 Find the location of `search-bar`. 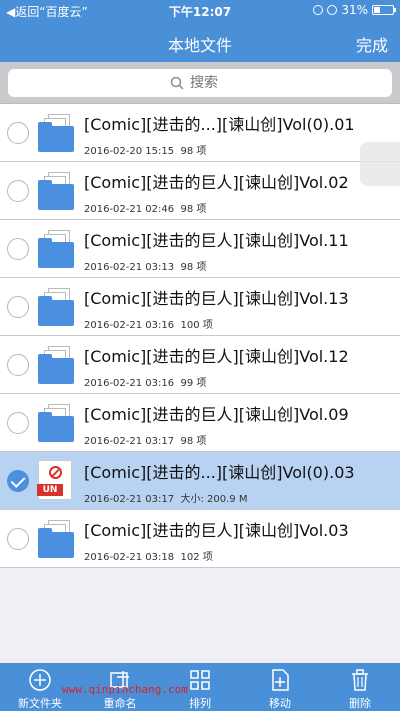

search-bar is located at coordinates (200, 83).